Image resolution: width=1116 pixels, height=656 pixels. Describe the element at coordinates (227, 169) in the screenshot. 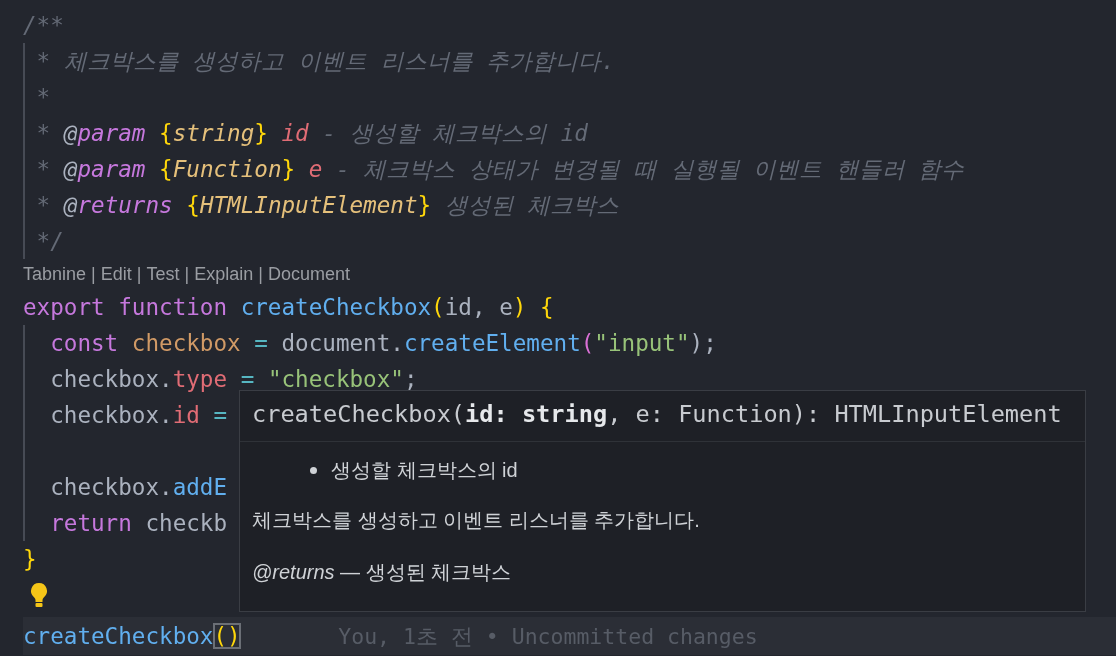

I see `doc-type: Function` at that location.